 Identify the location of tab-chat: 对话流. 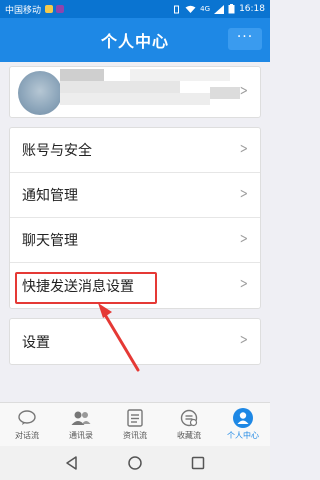
(27, 424).